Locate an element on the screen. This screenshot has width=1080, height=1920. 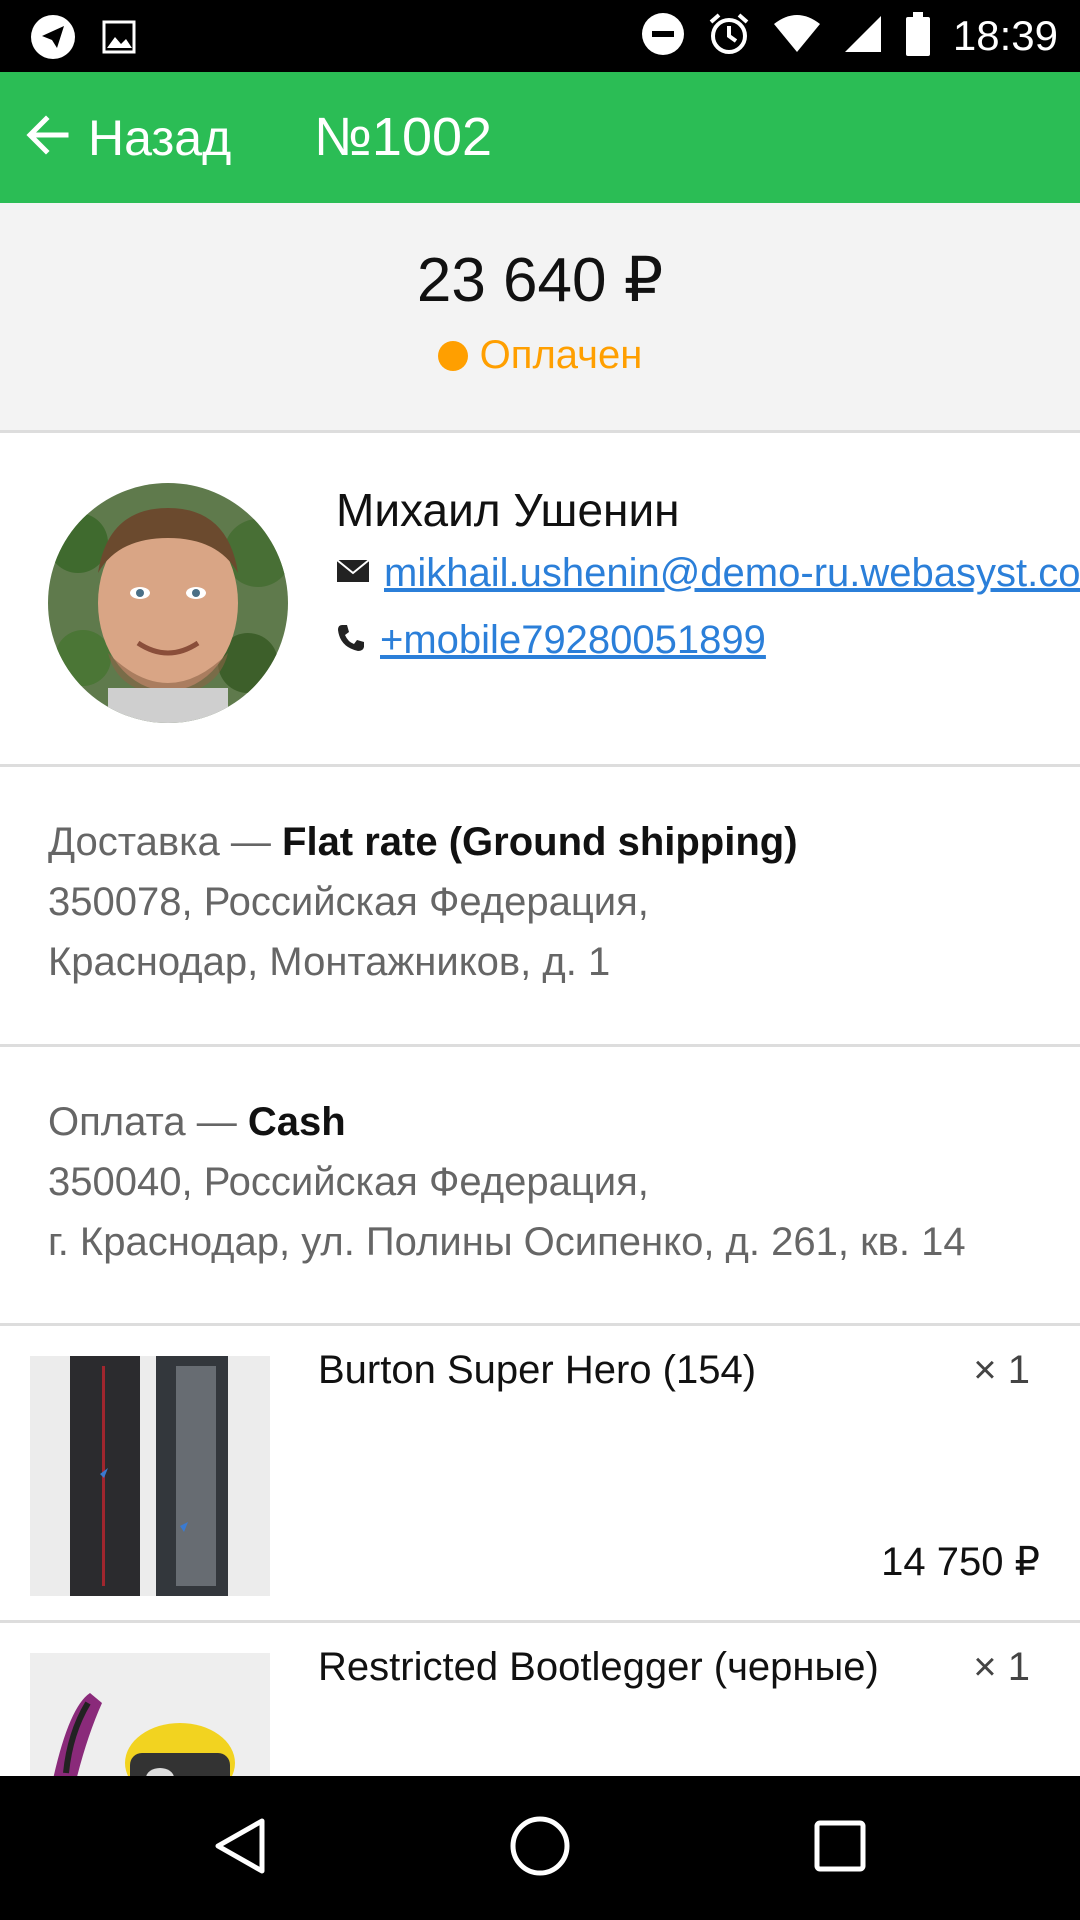
order-item: Restricted Bootlegger (черные) × 1 is located at coordinates (540, 1699).